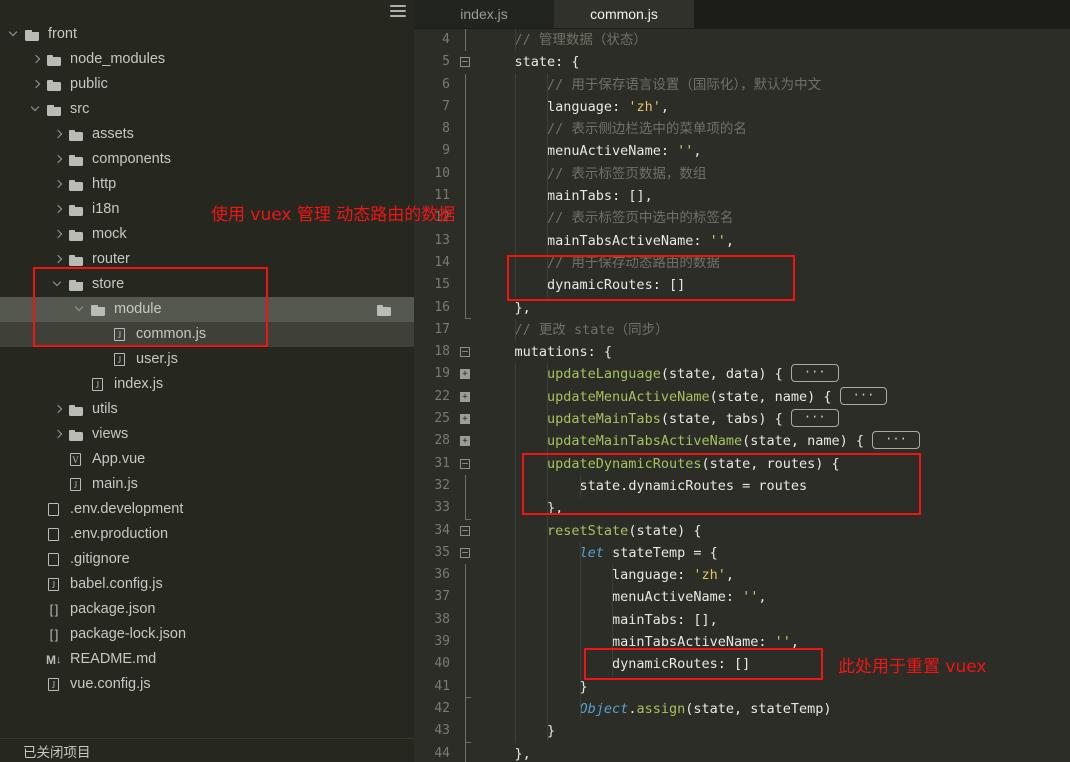 The width and height of the screenshot is (1070, 762). Describe the element at coordinates (207, 684) in the screenshot. I see `tree-item-vue-config-js: vue.config.js` at that location.